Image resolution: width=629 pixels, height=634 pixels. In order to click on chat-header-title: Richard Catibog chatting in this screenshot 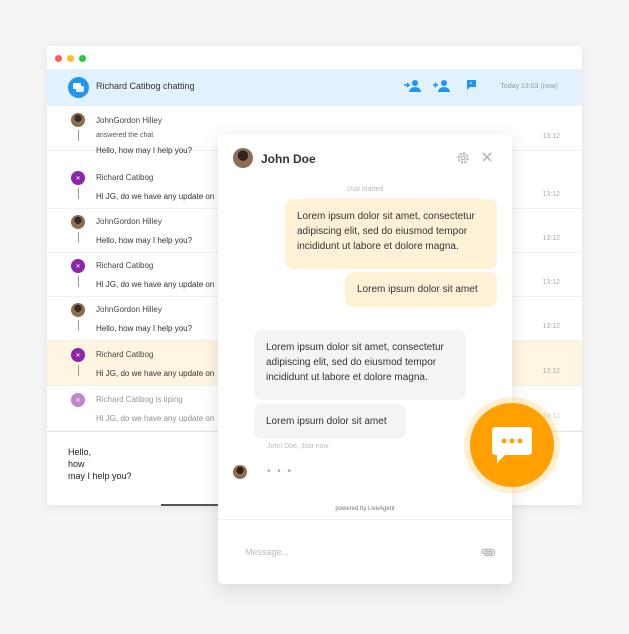, I will do `click(145, 86)`.